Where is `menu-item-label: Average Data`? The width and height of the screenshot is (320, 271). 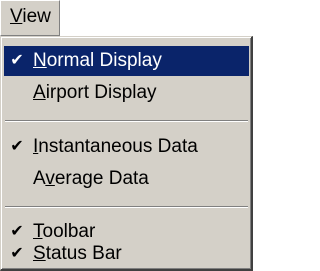 menu-item-label: Average Data is located at coordinates (91, 178).